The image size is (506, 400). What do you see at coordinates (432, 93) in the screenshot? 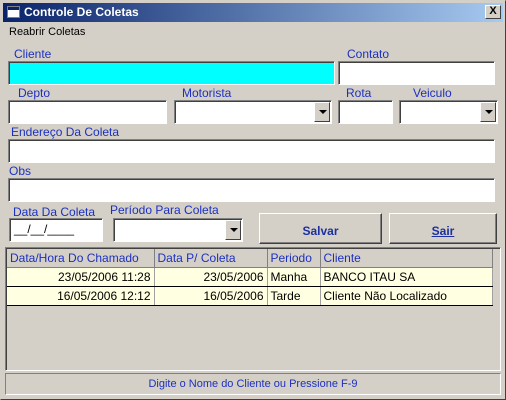
I see `veiculo-label: Veiculo` at bounding box center [432, 93].